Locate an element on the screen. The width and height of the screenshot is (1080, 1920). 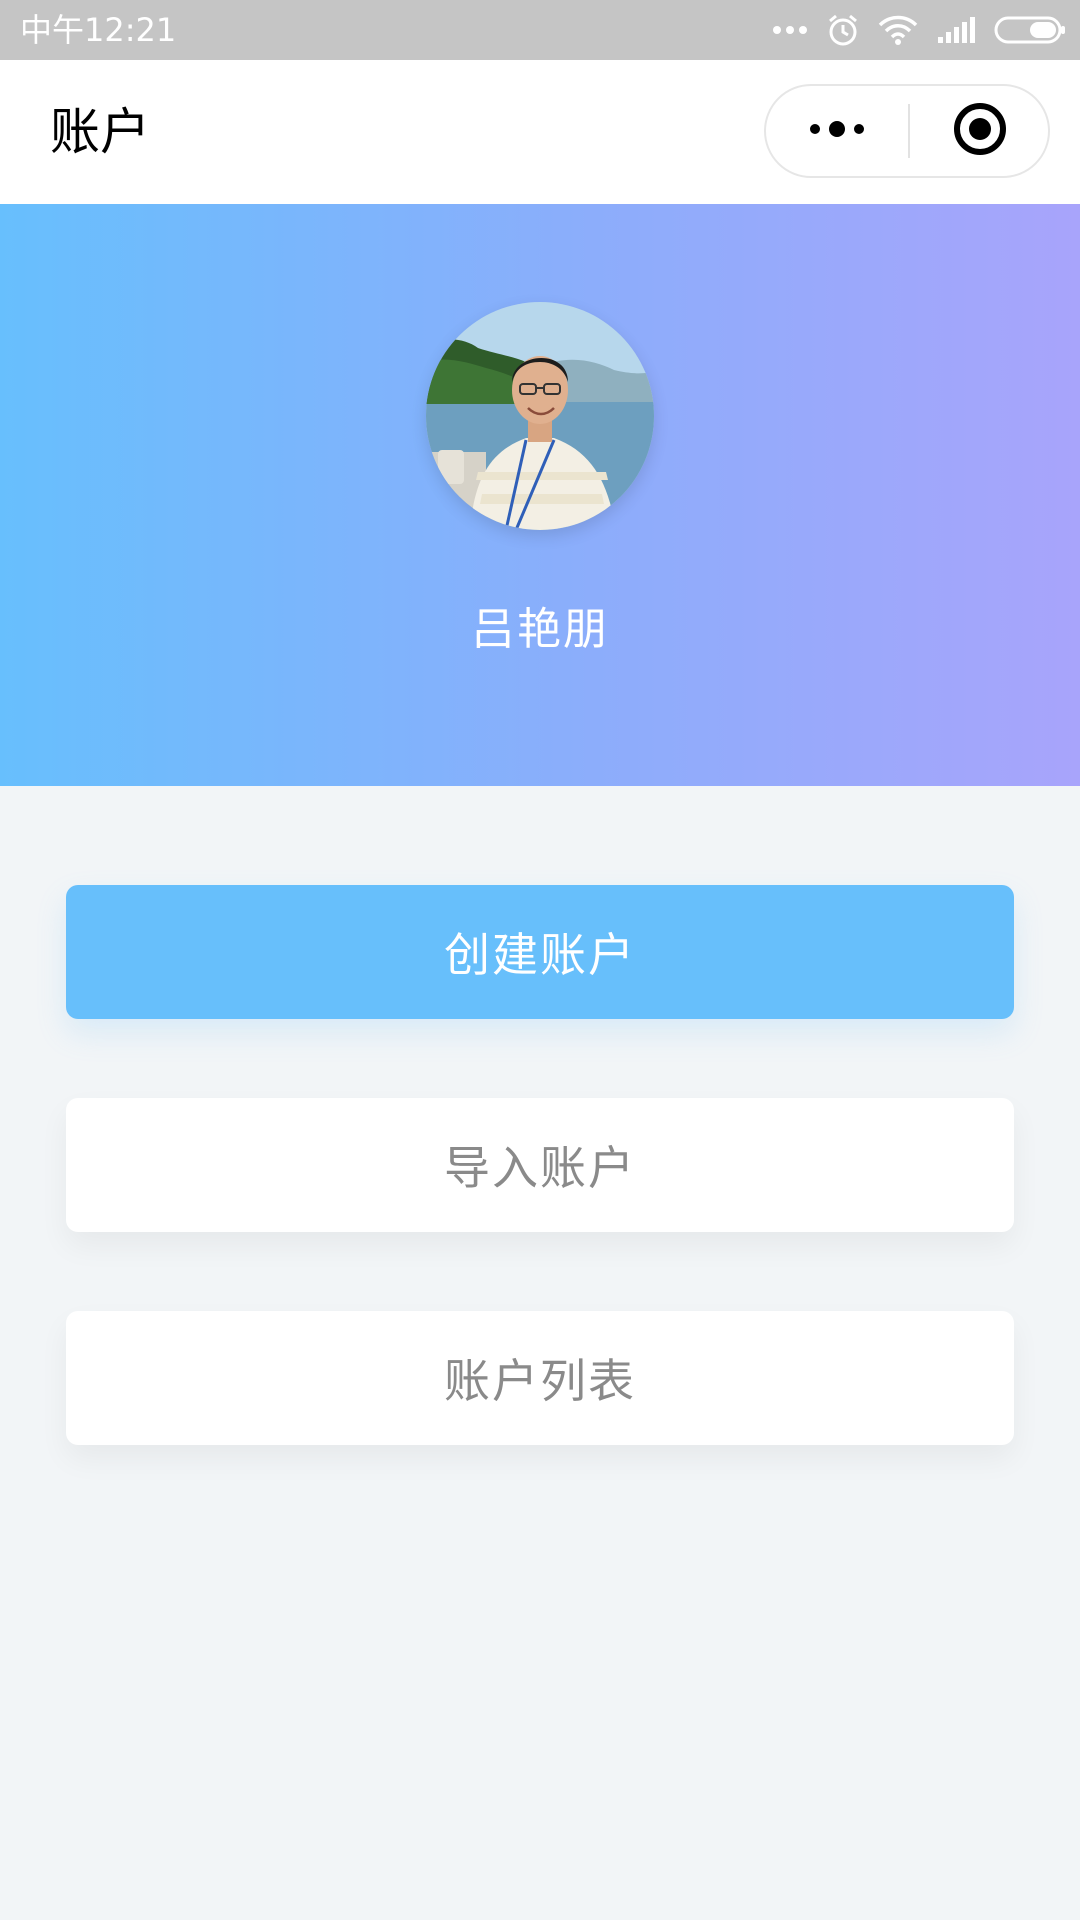
more-button is located at coordinates (837, 131).